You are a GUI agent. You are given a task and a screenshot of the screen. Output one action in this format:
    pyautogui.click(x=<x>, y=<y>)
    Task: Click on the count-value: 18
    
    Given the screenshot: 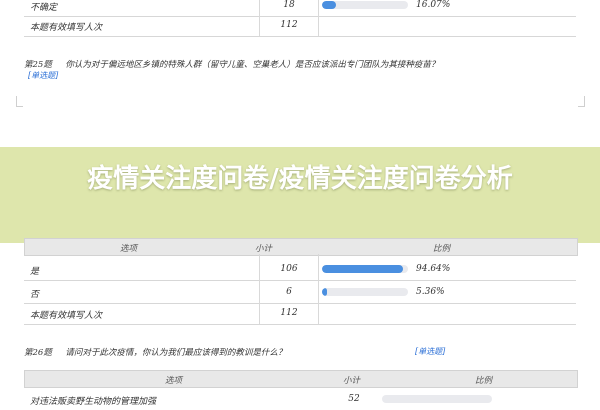 What is the action you would take?
    pyautogui.click(x=289, y=5)
    